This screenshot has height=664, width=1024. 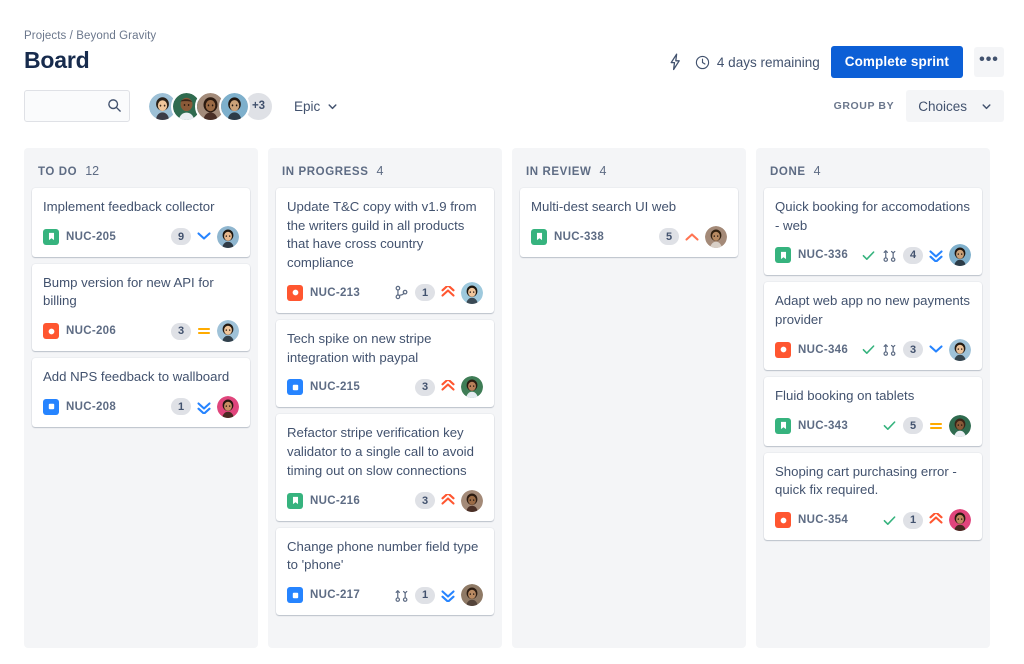 I want to click on chevron-down-icon, so click(x=986, y=106).